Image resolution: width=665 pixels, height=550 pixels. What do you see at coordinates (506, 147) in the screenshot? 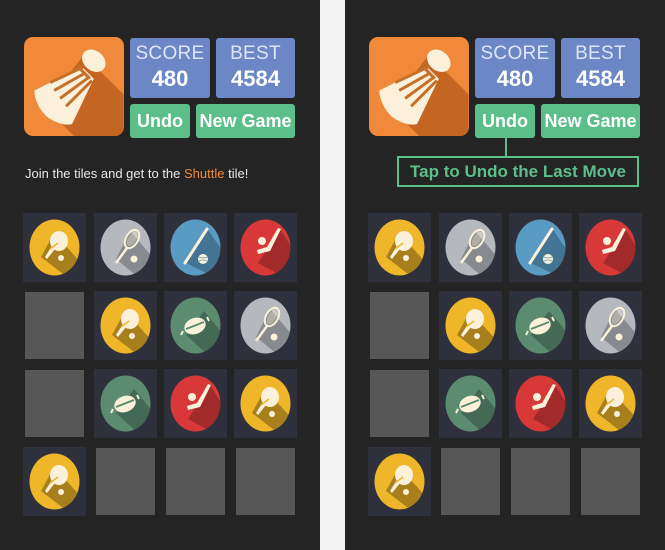
I see `callout-connector` at bounding box center [506, 147].